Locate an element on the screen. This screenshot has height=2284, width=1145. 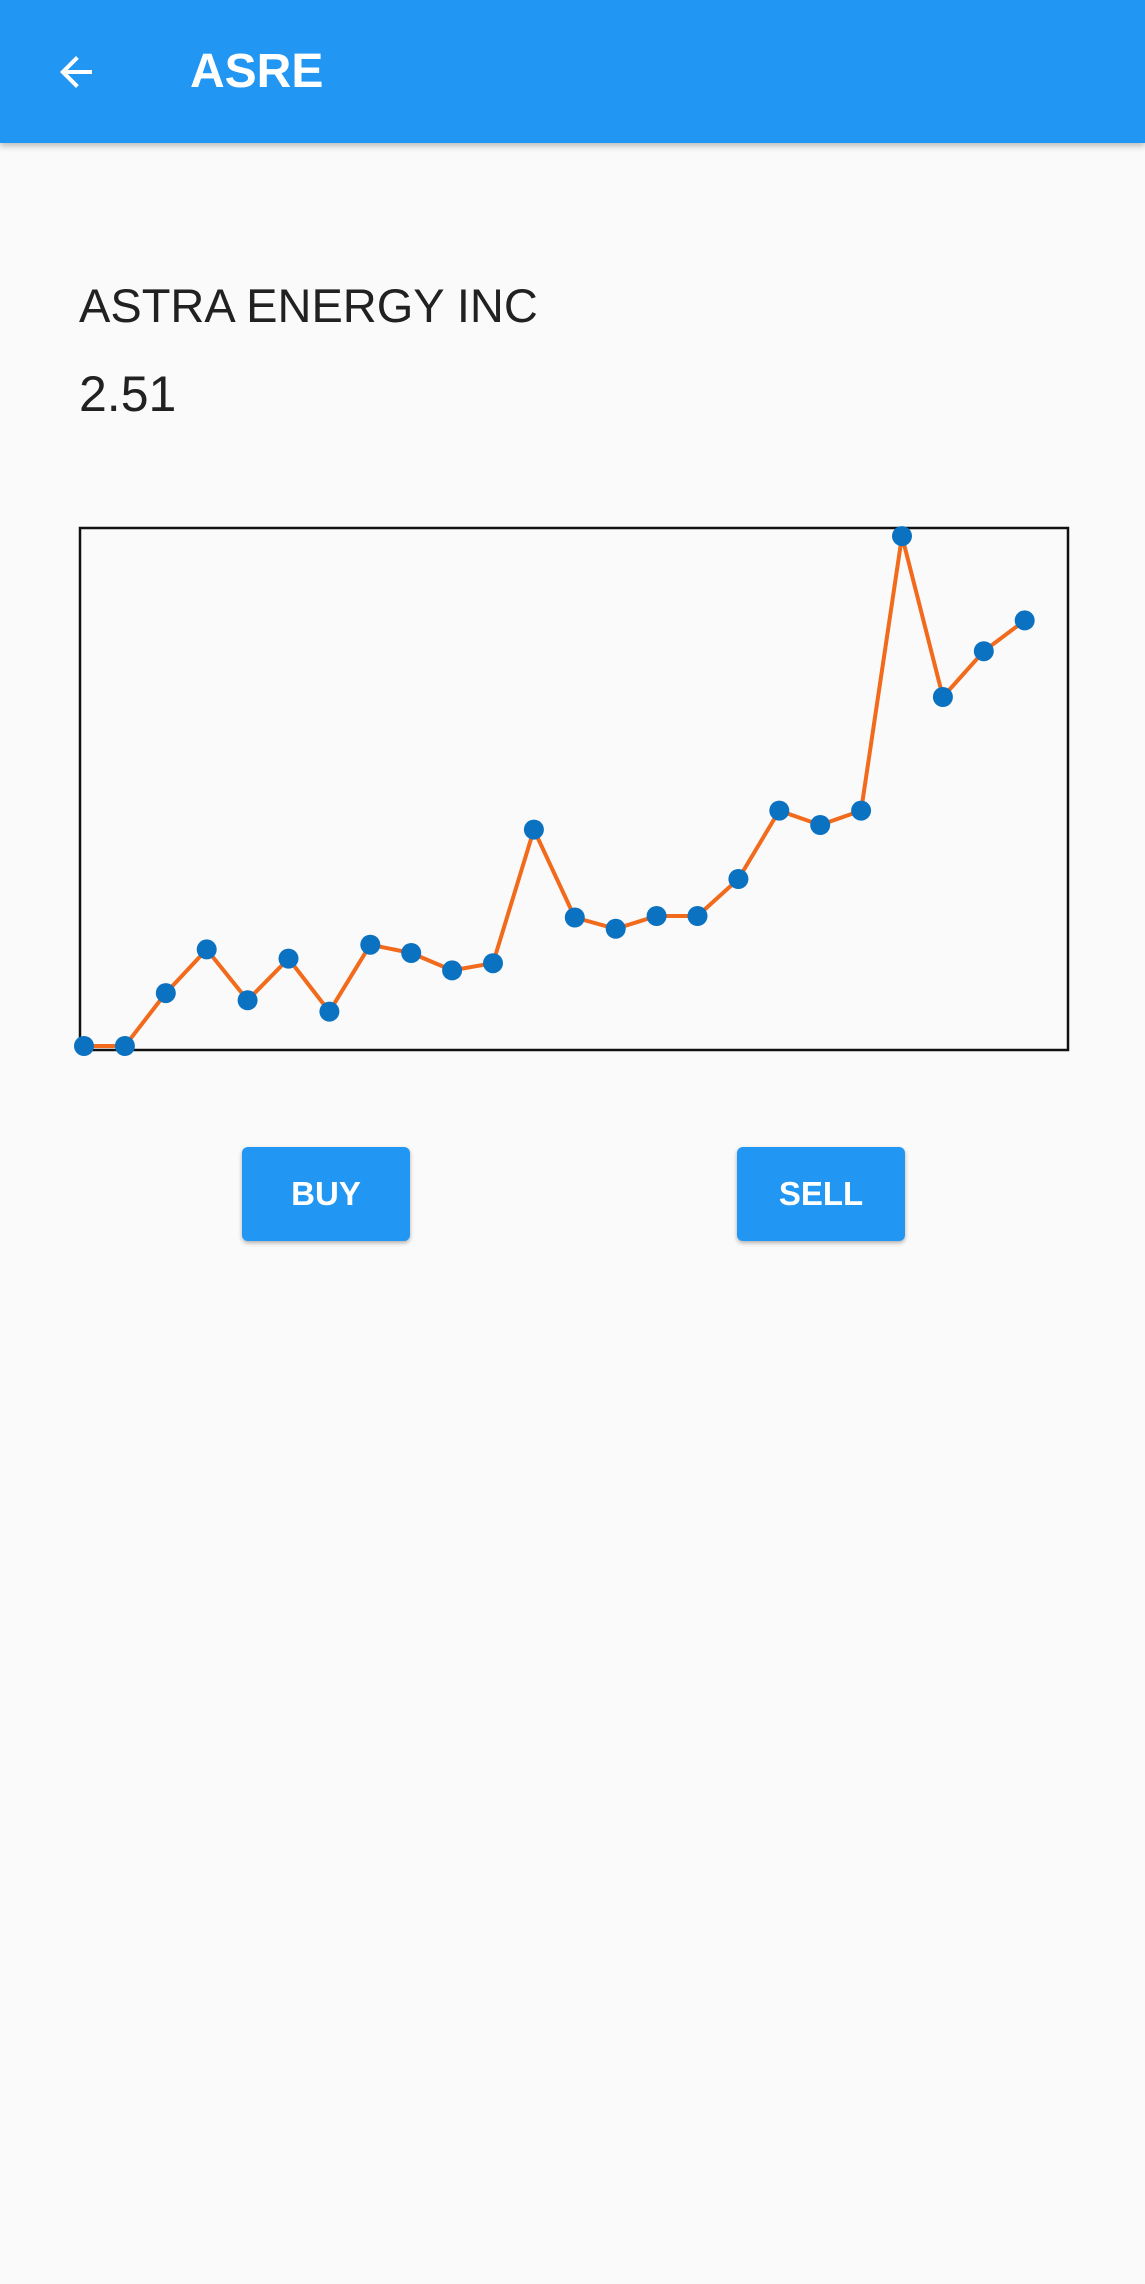
page-title: ASRE is located at coordinates (257, 71).